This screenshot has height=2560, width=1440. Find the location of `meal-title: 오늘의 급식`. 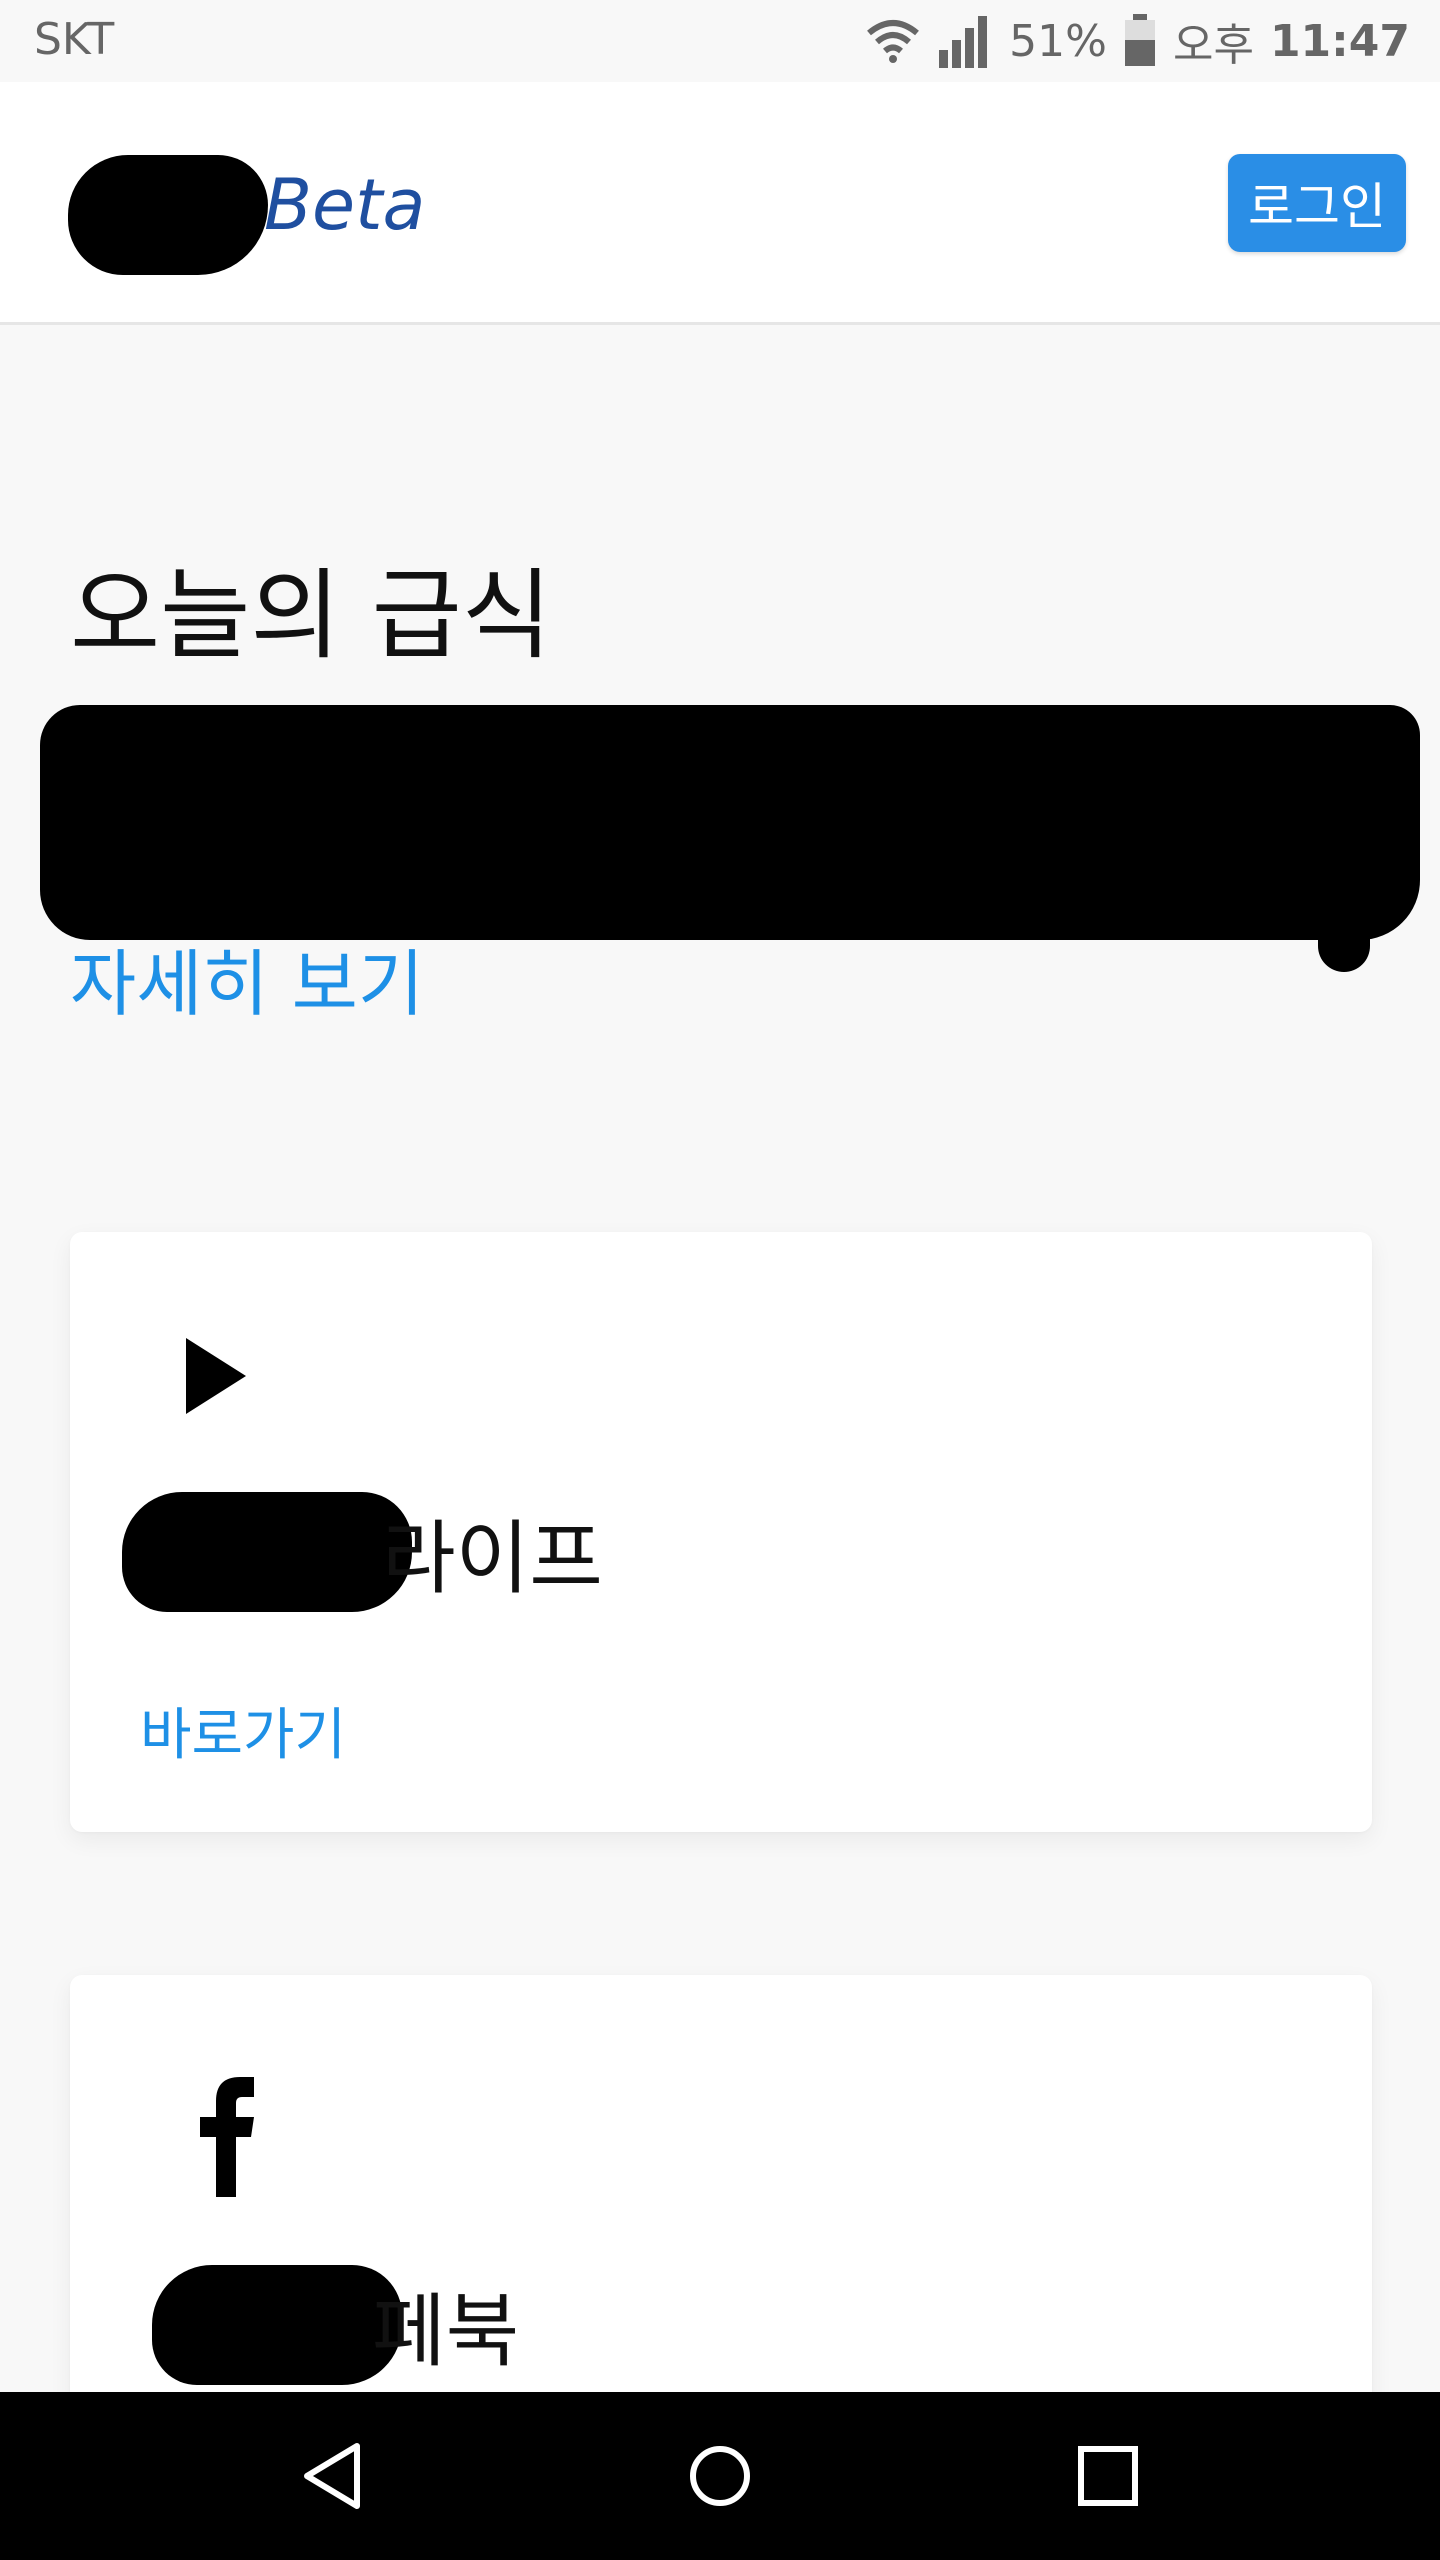

meal-title: 오늘의 급식 is located at coordinates (311, 615).